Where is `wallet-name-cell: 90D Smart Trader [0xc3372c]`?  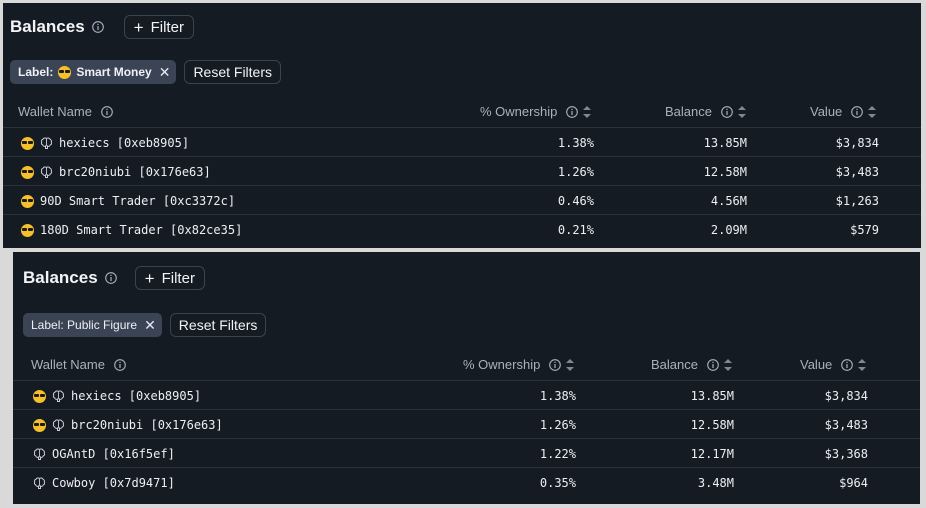 wallet-name-cell: 90D Smart Trader [0xc3372c] is located at coordinates (128, 201).